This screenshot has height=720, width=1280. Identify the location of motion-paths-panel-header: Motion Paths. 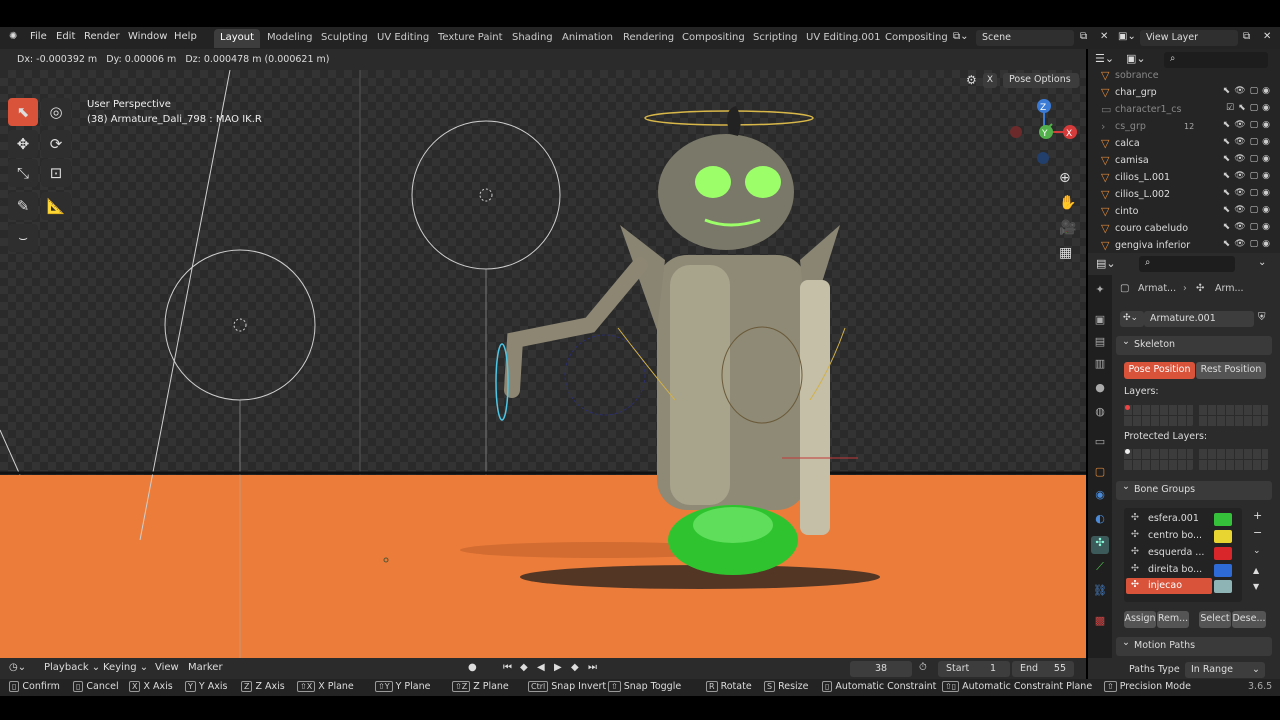
(1194, 646).